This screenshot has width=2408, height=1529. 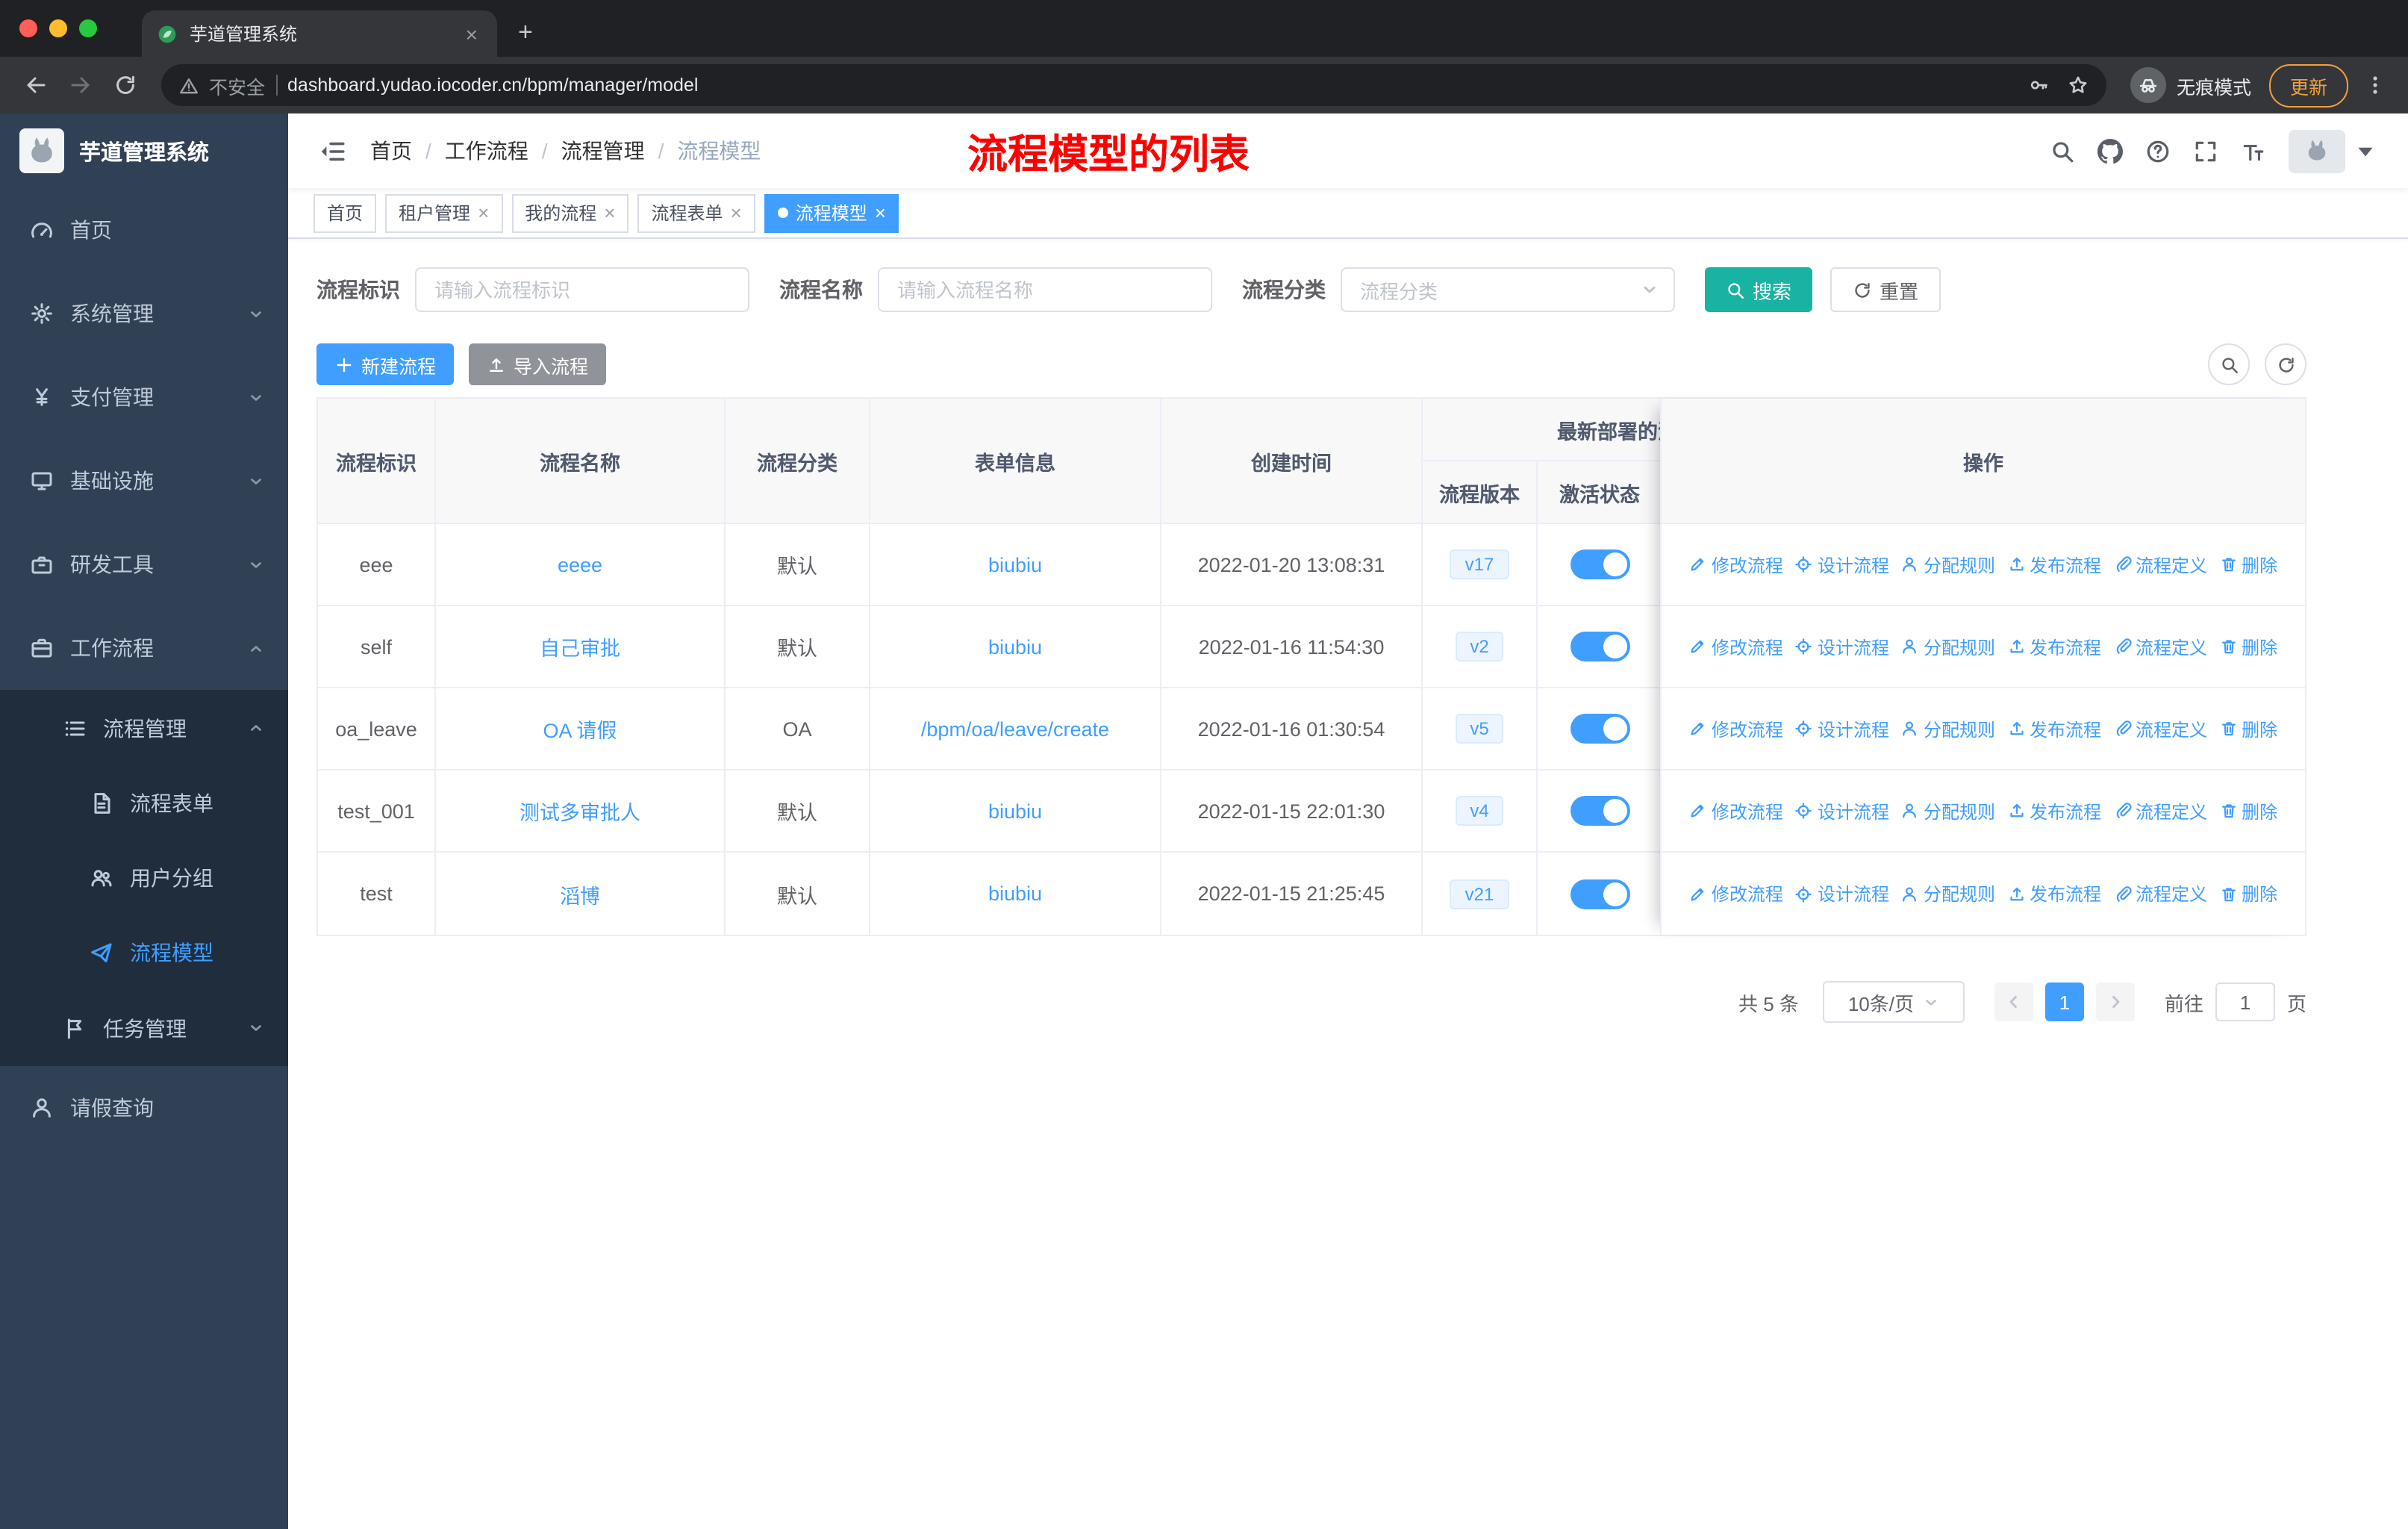 I want to click on process-id-input, so click(x=582, y=289).